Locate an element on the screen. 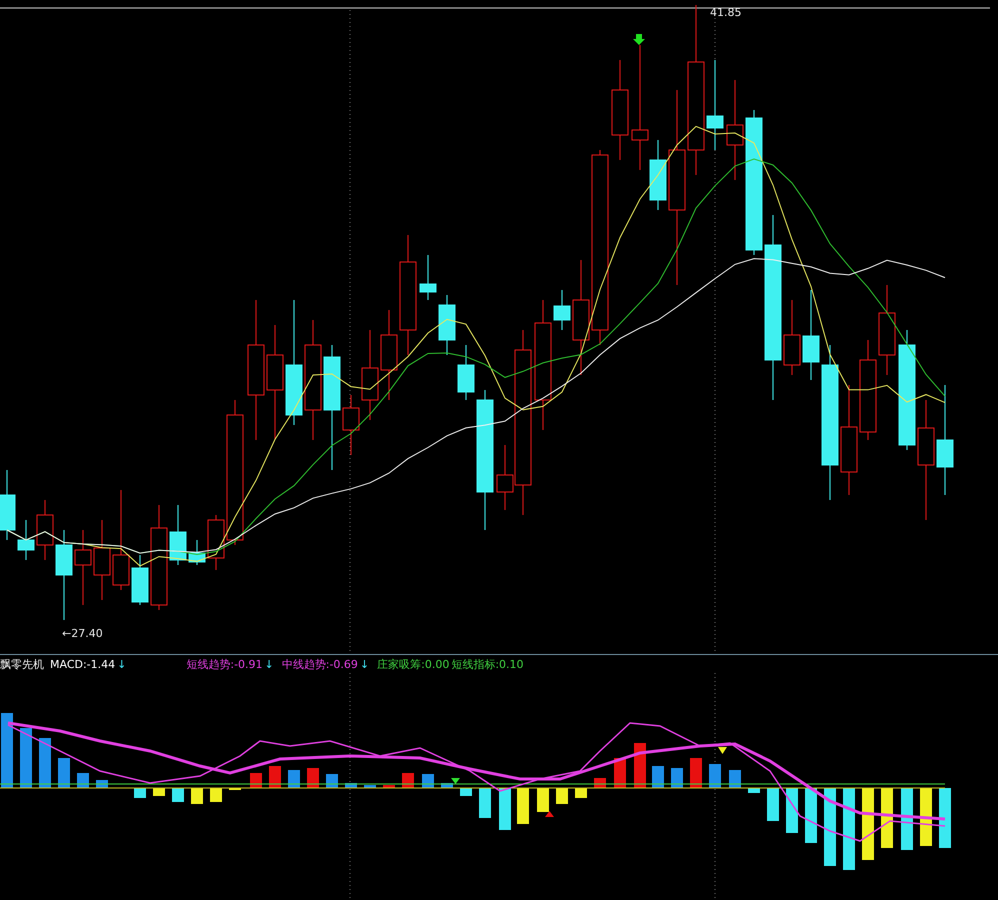 This screenshot has height=900, width=998. down-arrow-icon is located at coordinates (639, 39).